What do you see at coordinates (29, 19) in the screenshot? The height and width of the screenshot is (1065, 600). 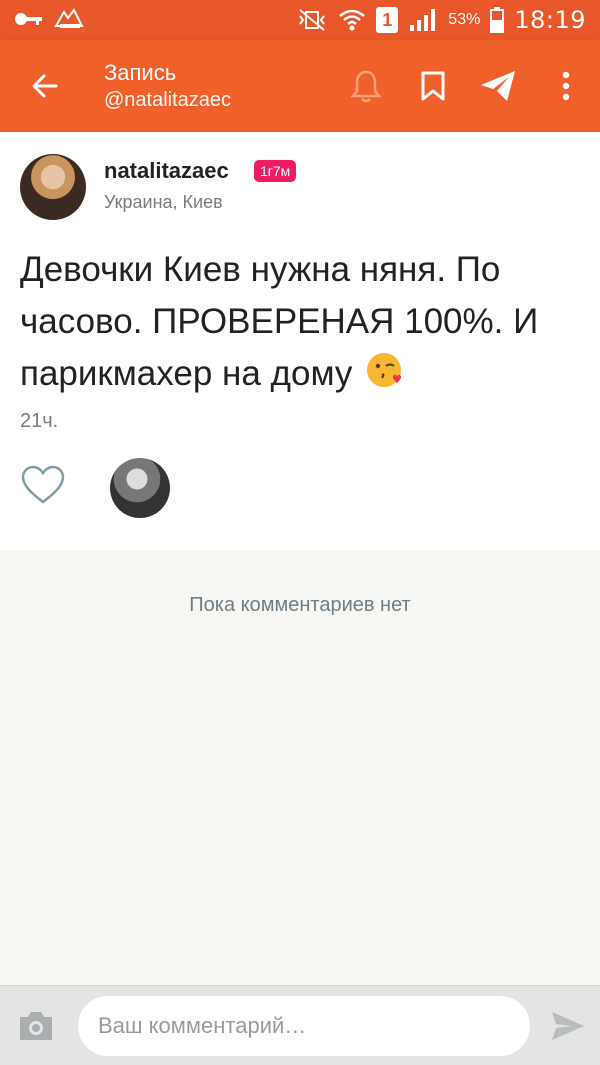 I see `key-icon` at bounding box center [29, 19].